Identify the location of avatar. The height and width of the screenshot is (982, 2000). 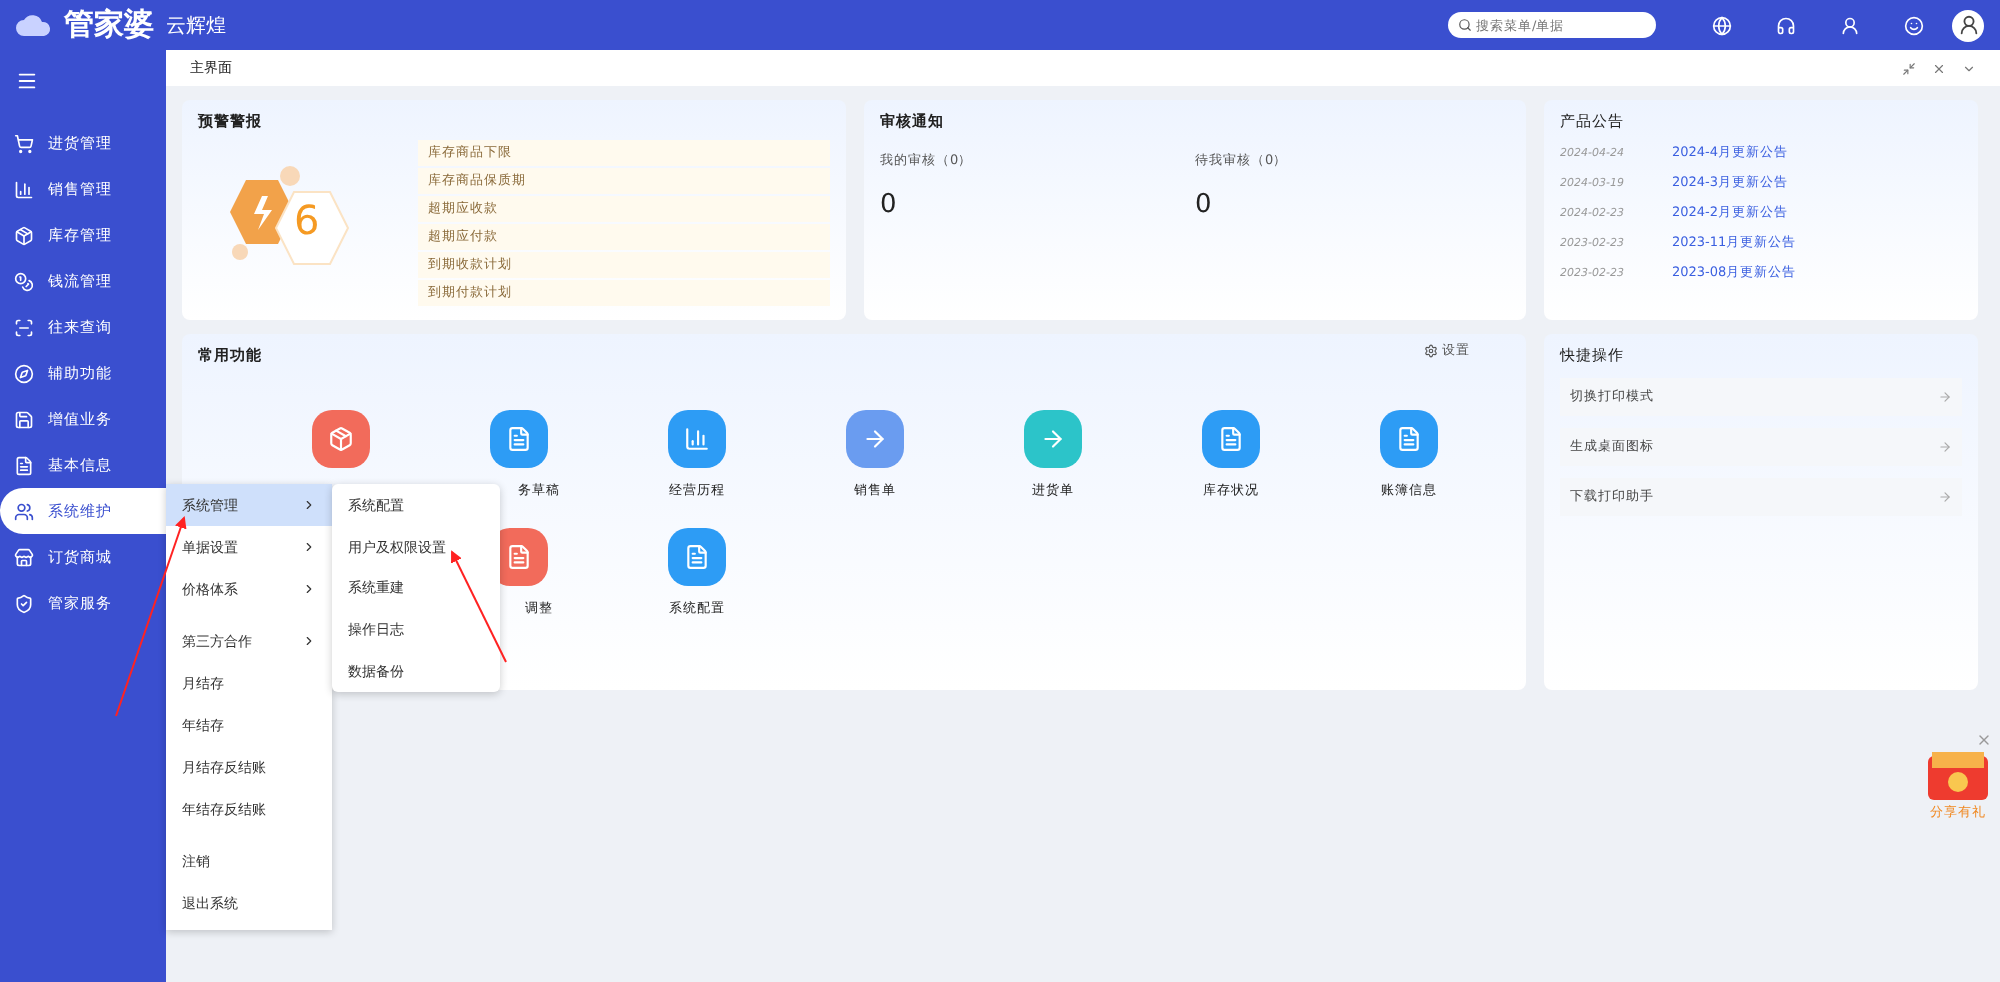
(1968, 25).